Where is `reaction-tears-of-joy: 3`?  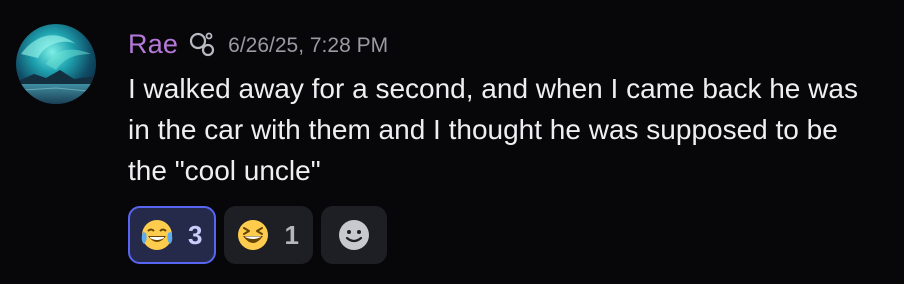 reaction-tears-of-joy: 3 is located at coordinates (172, 235).